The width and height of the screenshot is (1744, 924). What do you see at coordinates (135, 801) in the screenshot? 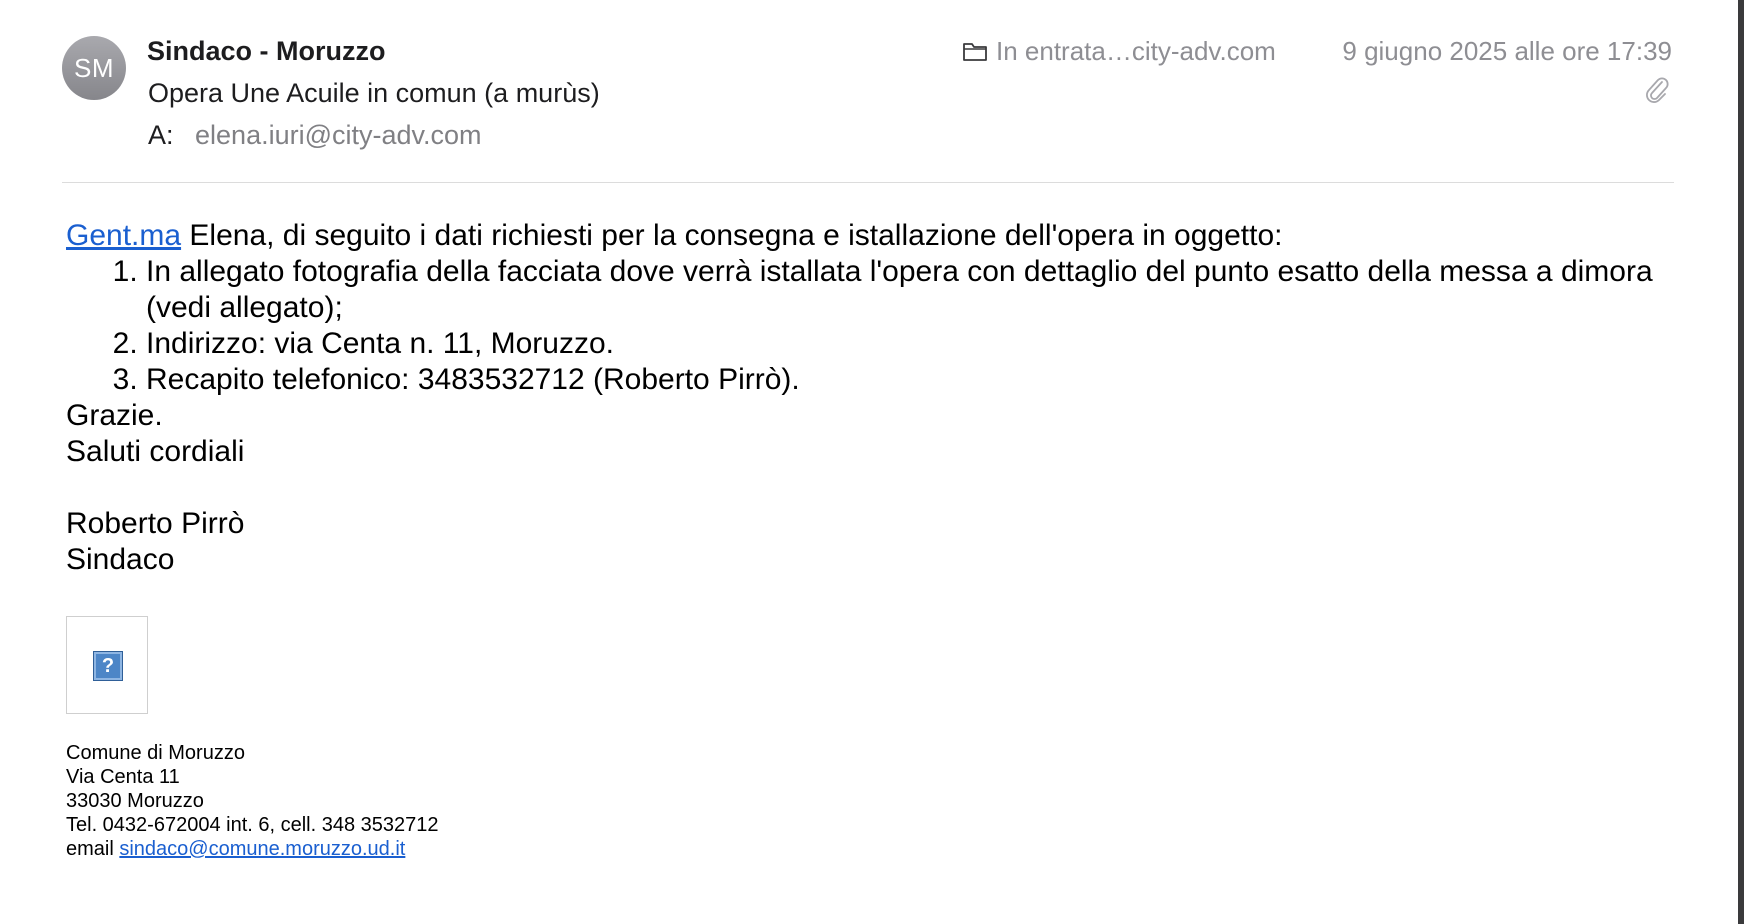
I see `signature-line: 33030 Moruzzo` at bounding box center [135, 801].